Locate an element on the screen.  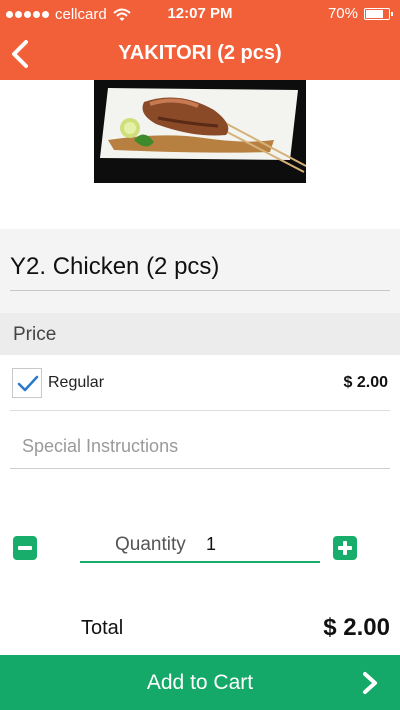
option-checkbox is located at coordinates (27, 383).